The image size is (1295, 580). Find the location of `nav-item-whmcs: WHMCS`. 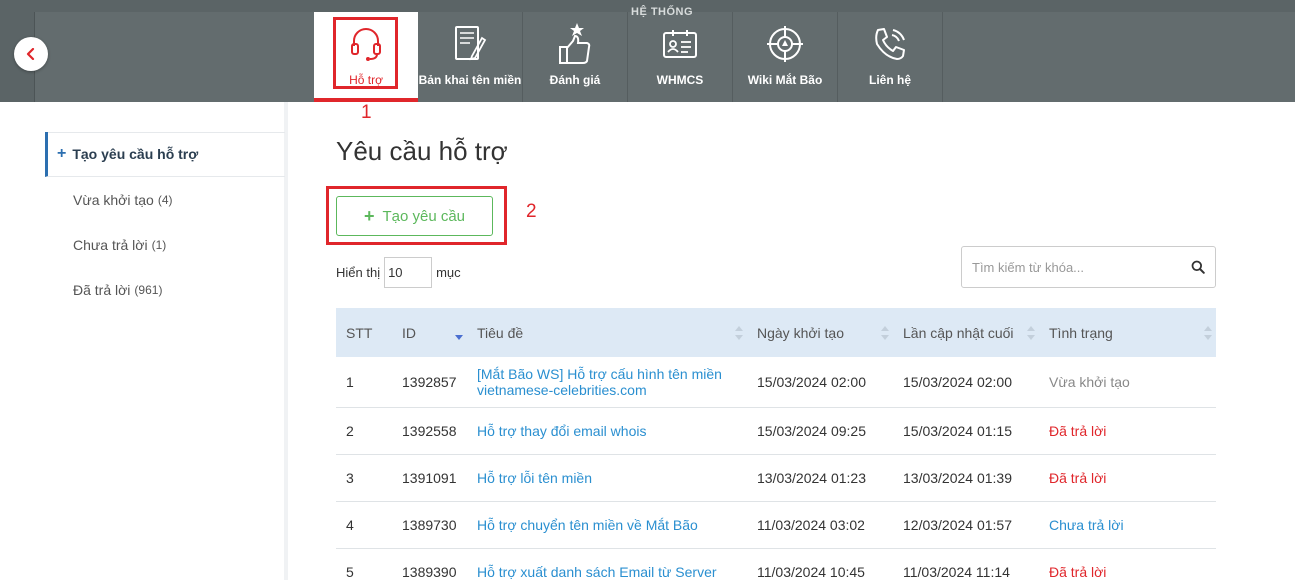

nav-item-whmcs: WHMCS is located at coordinates (680, 57).